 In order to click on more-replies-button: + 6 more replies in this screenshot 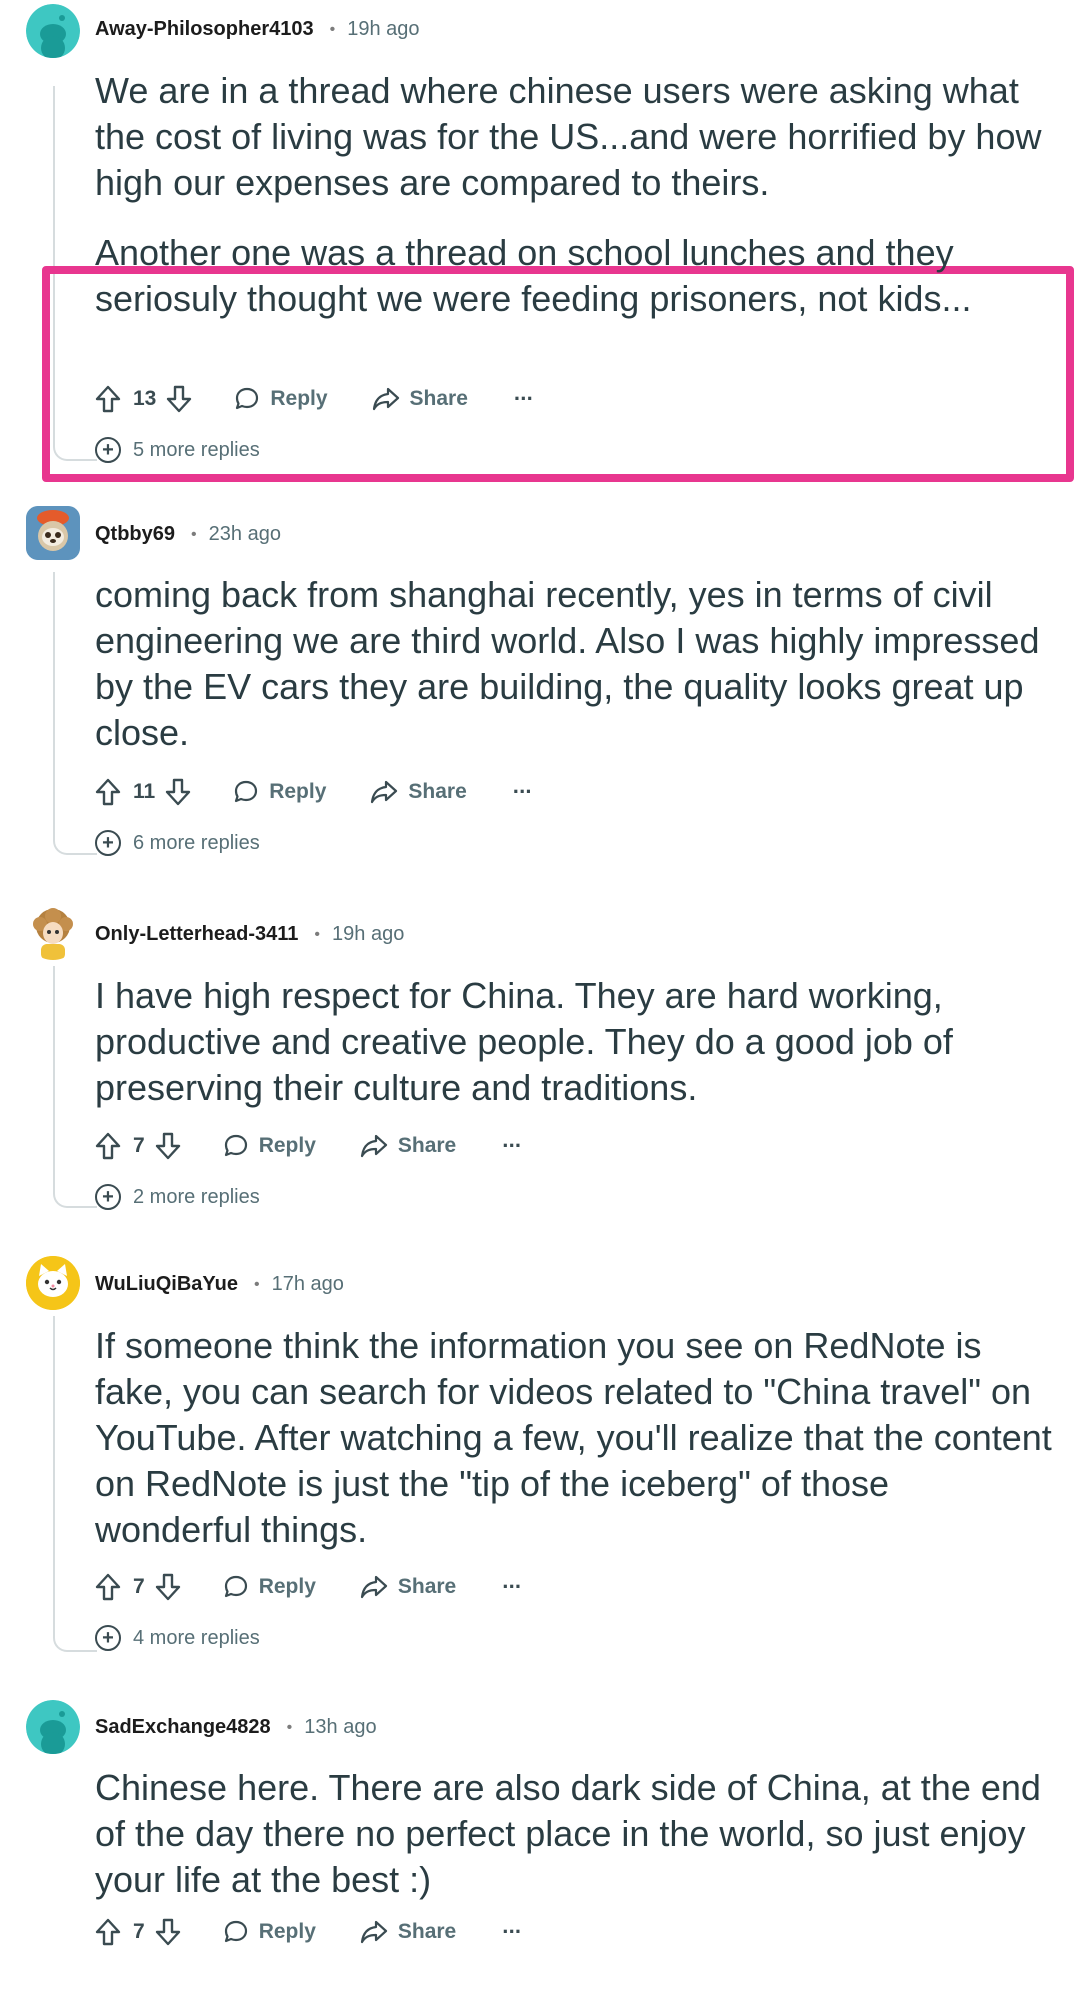, I will do `click(177, 843)`.